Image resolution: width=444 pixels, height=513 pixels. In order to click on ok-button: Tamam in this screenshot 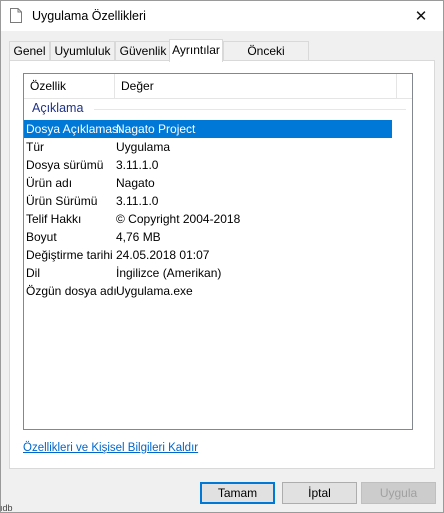, I will do `click(237, 493)`.